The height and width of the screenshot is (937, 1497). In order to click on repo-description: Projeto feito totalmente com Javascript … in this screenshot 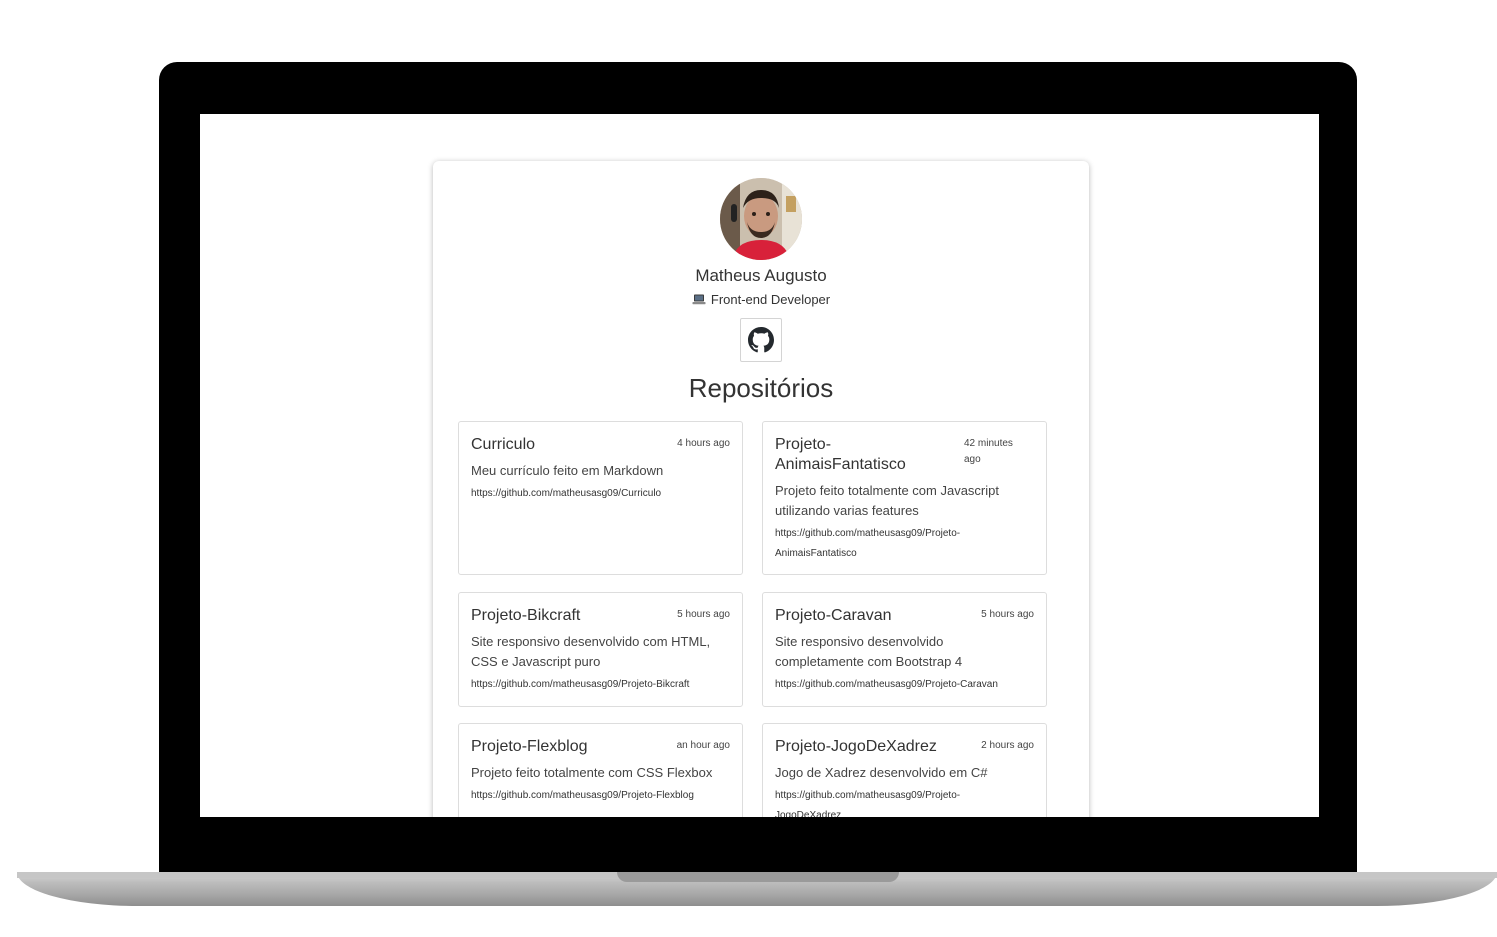, I will do `click(887, 500)`.